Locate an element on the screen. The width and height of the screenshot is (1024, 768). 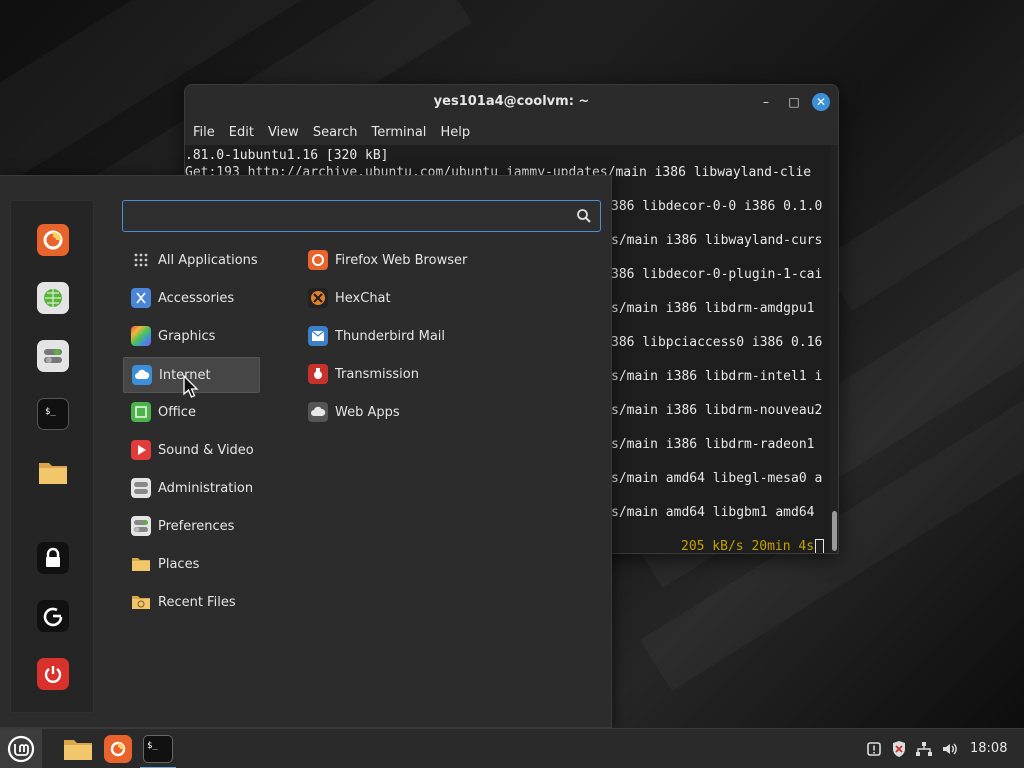
menu-button is located at coordinates (21, 748).